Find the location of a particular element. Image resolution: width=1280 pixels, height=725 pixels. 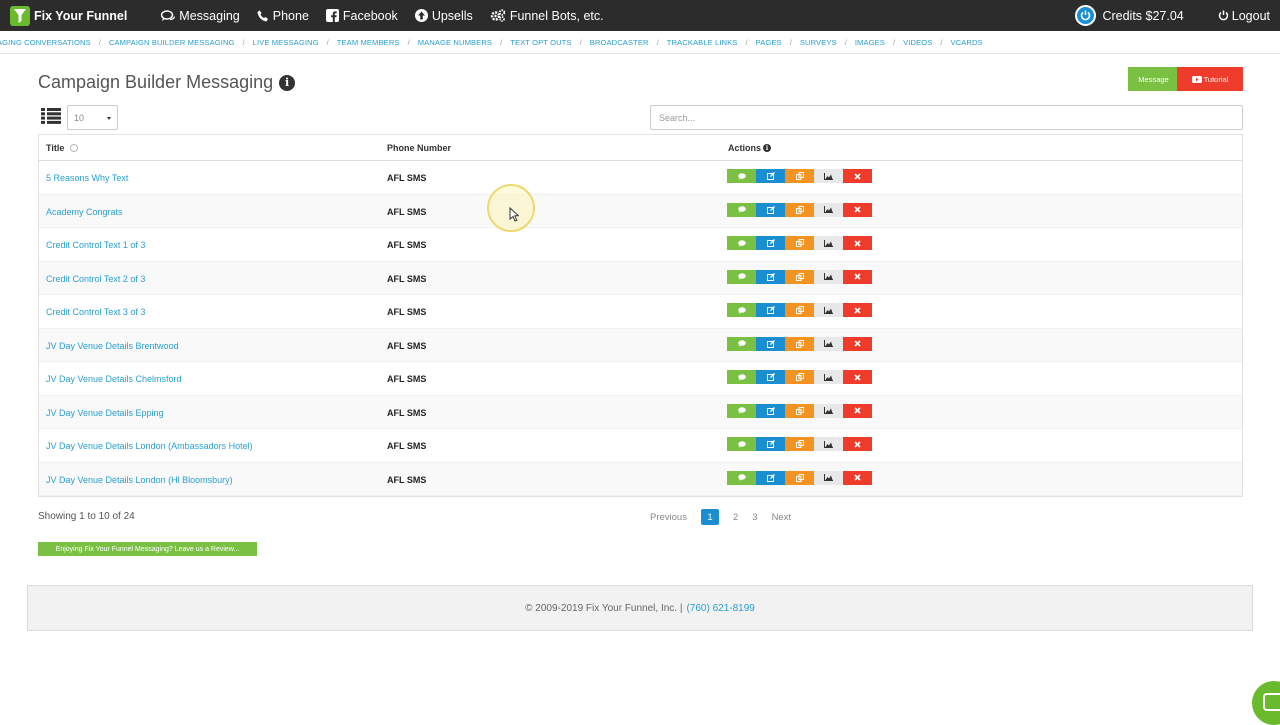

subnav-link: MANAGE NUMBERS is located at coordinates (455, 42).